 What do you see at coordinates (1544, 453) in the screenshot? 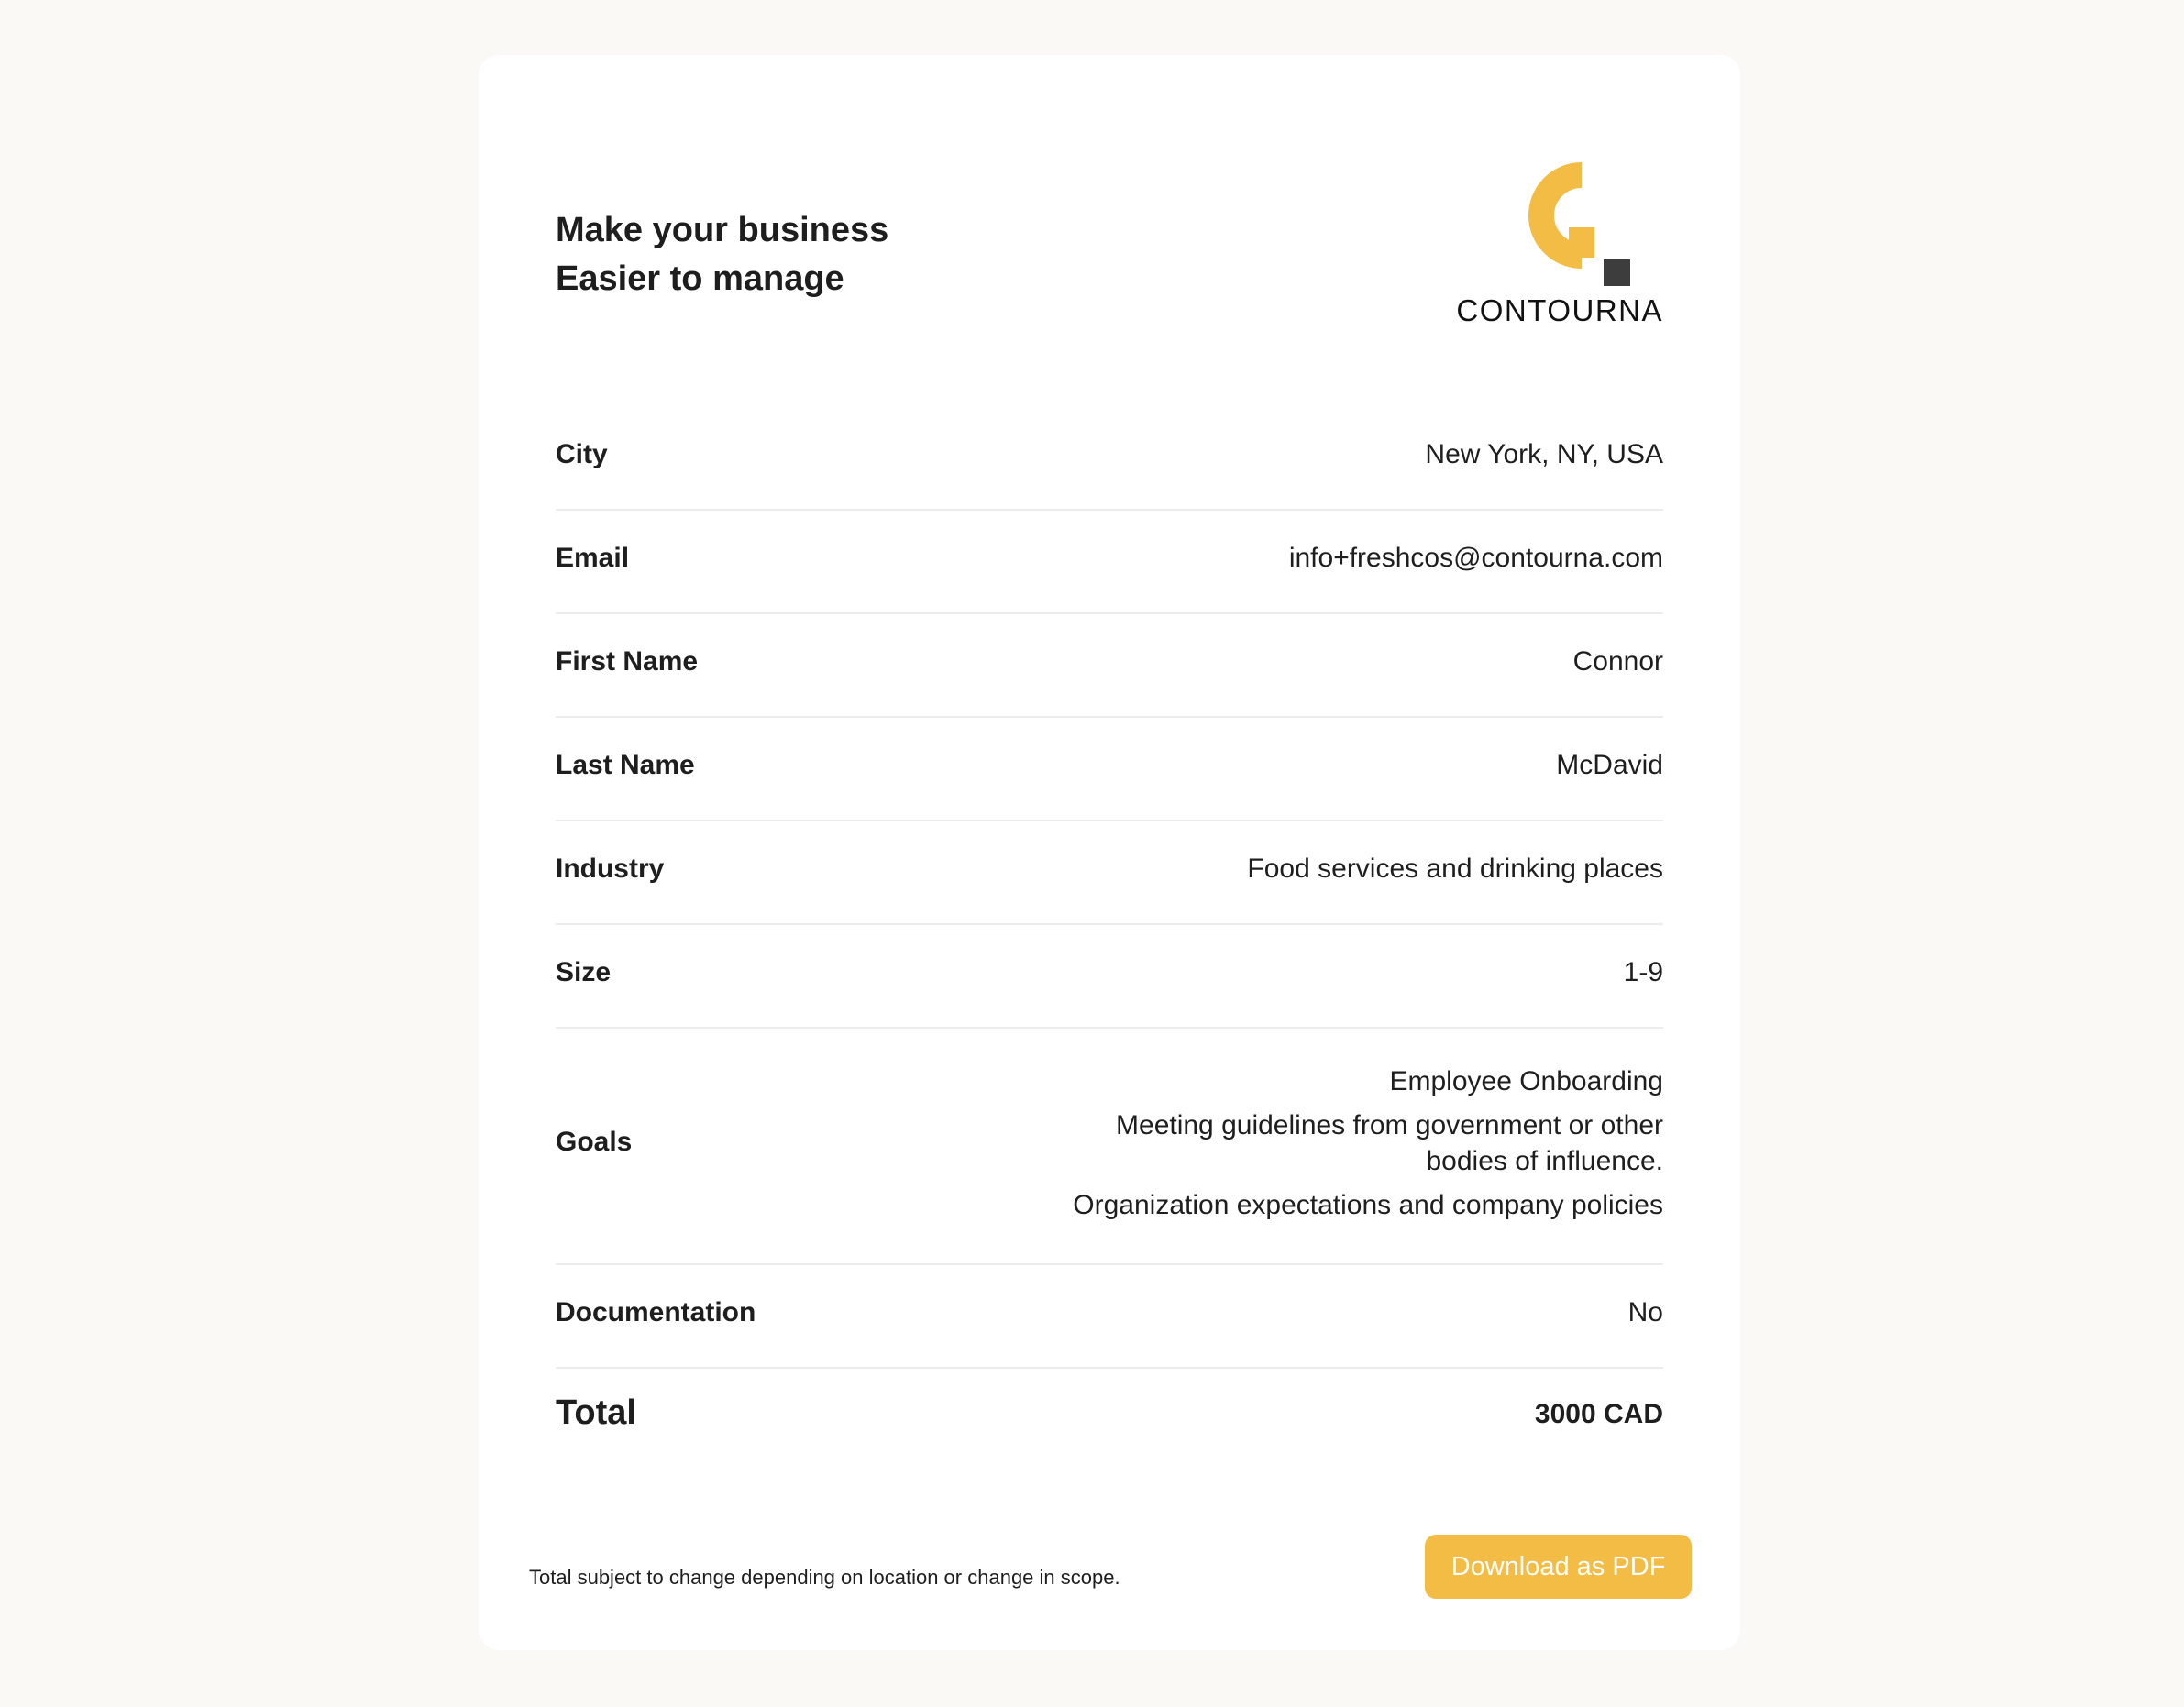
I see `city-value: New York, NY, USA` at bounding box center [1544, 453].